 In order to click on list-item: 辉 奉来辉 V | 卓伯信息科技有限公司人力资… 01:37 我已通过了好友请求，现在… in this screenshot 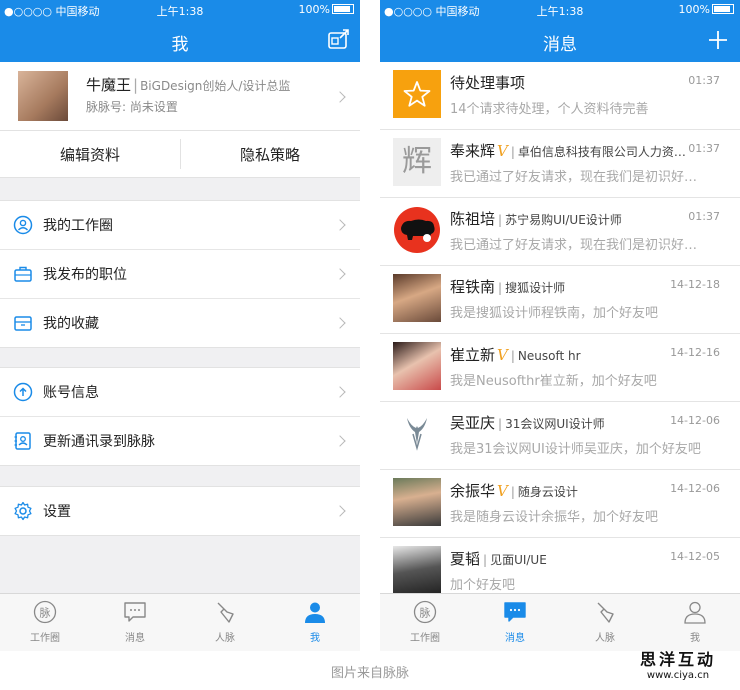, I will do `click(560, 164)`.